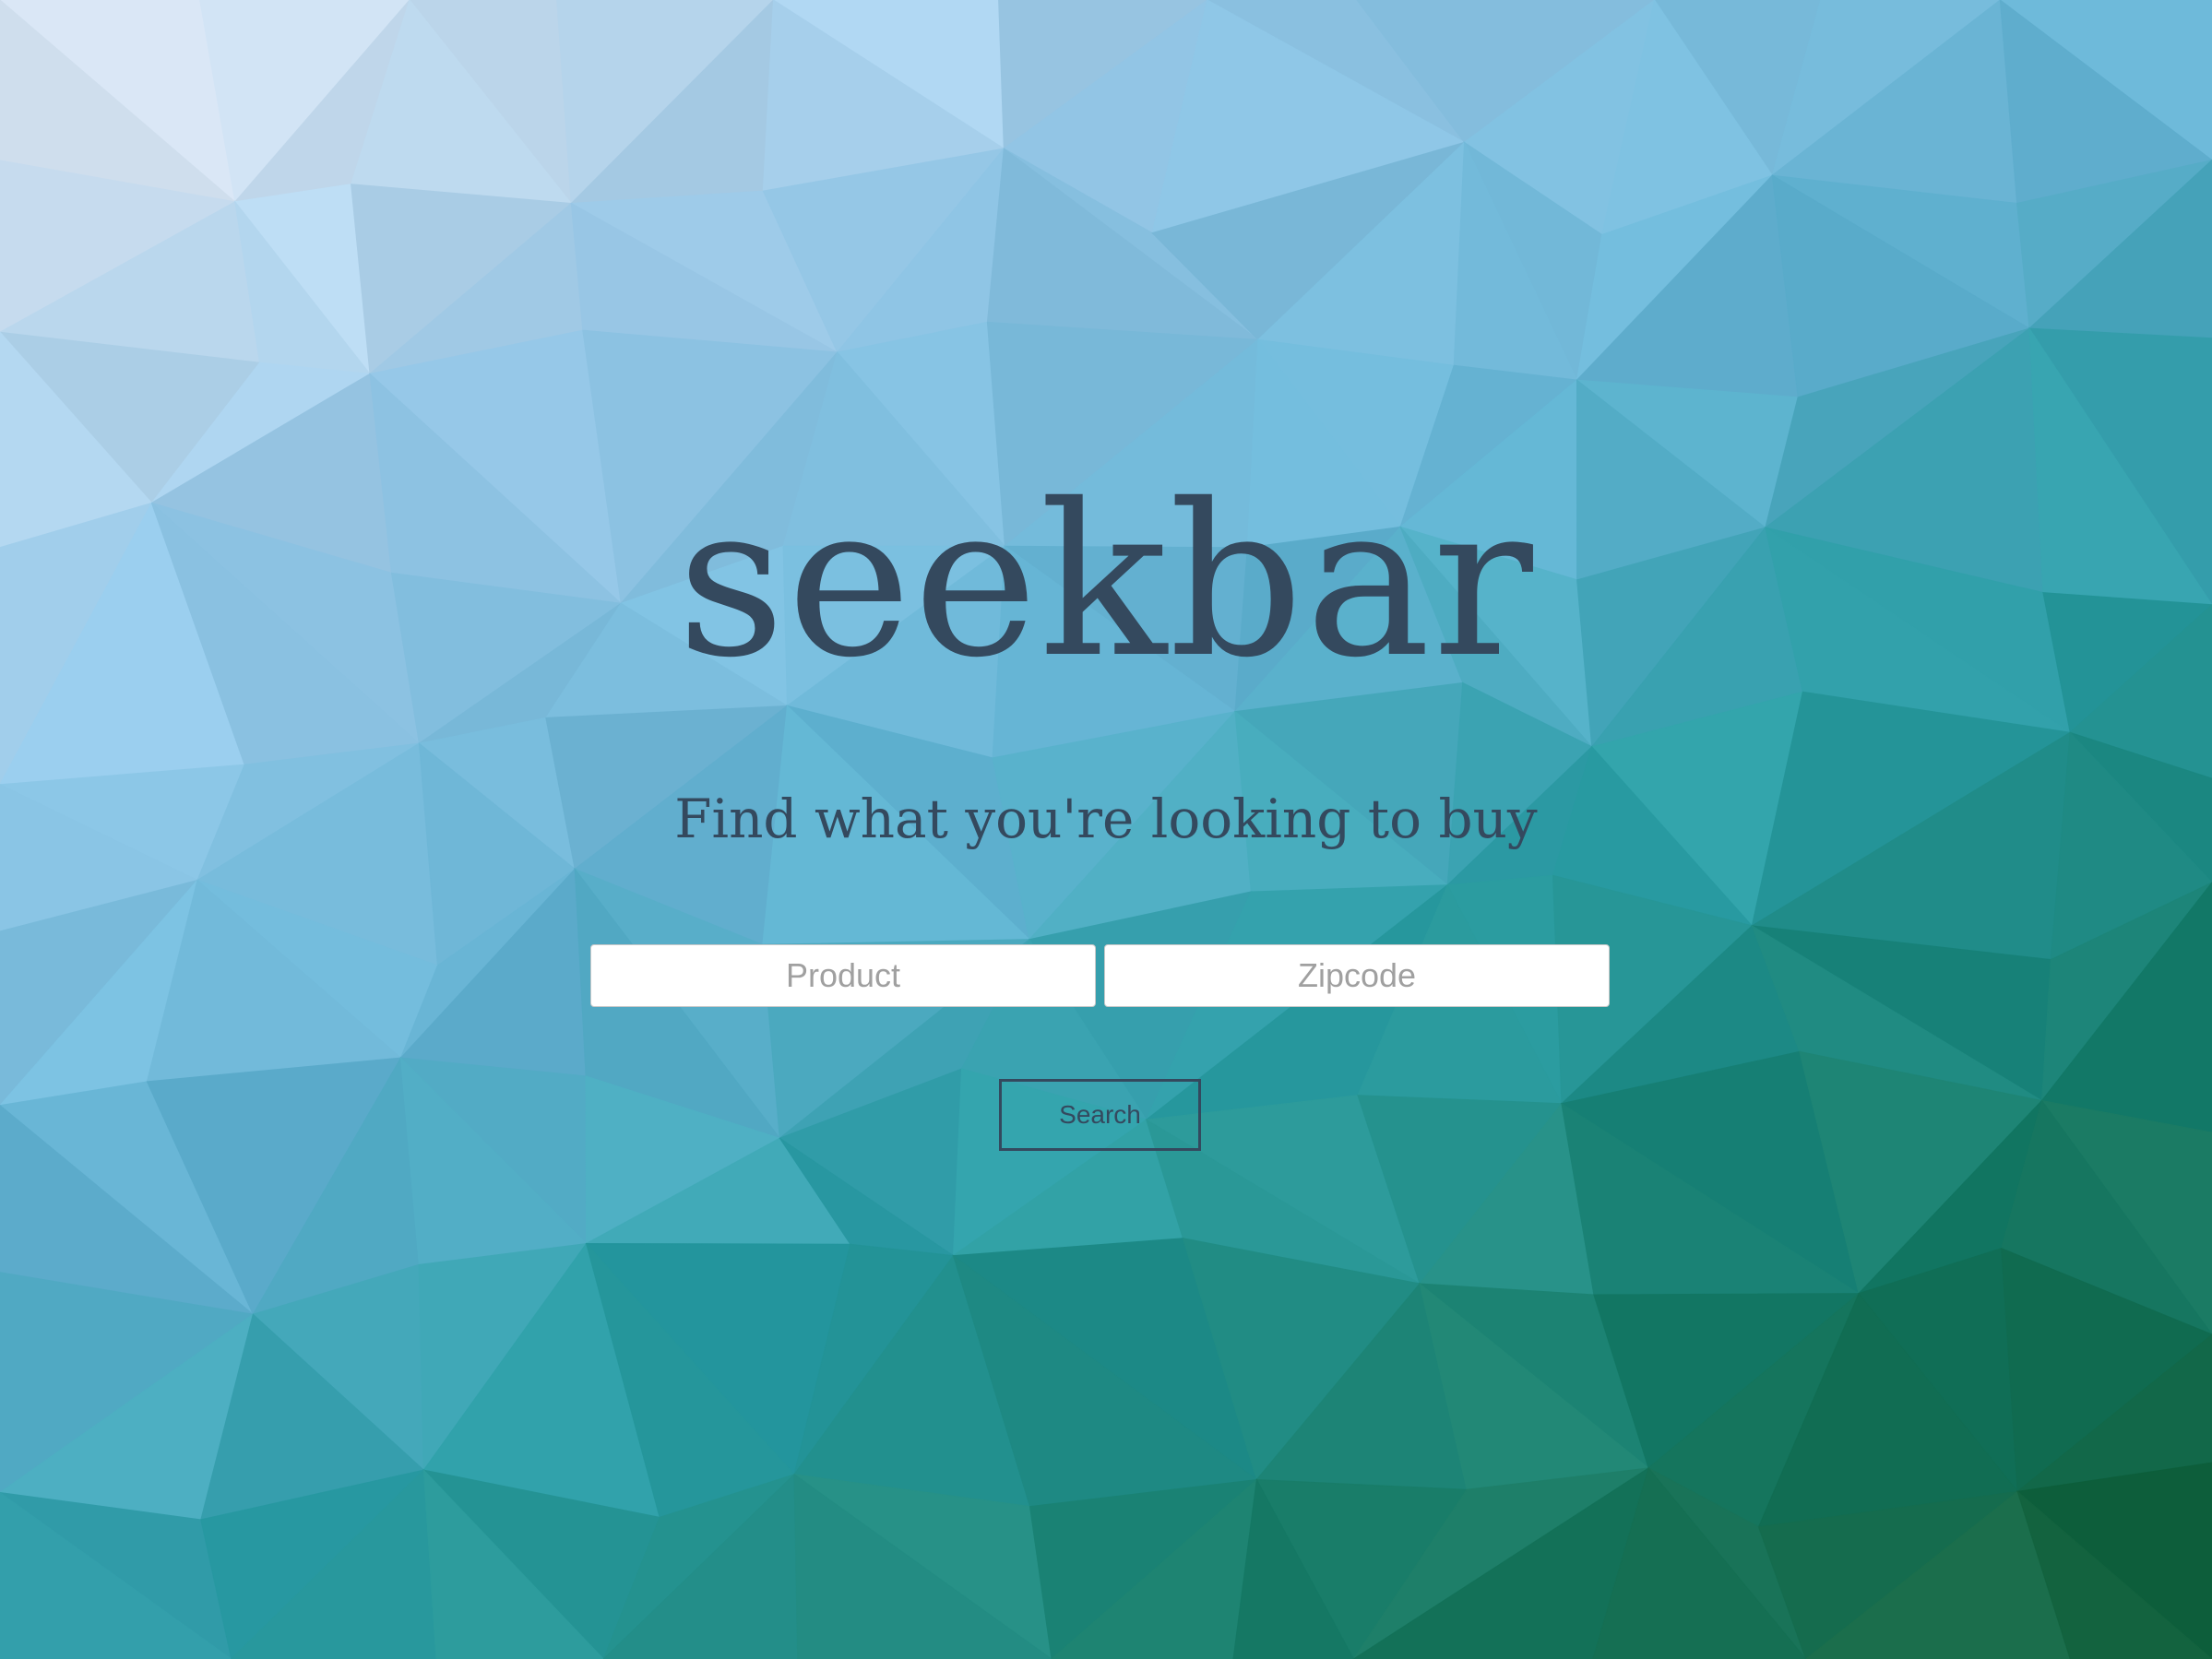 This screenshot has width=2212, height=1659. What do you see at coordinates (843, 976) in the screenshot?
I see `product-input` at bounding box center [843, 976].